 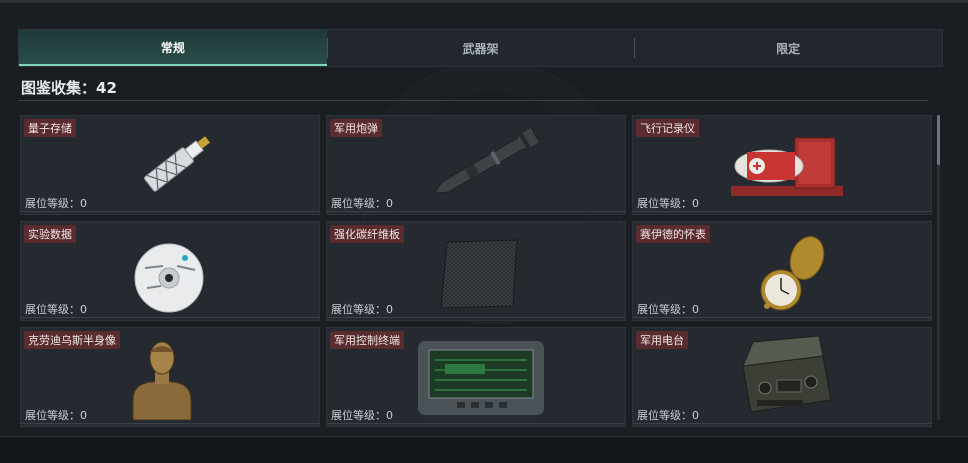 I want to click on control-terminal-icon, so click(x=481, y=378).